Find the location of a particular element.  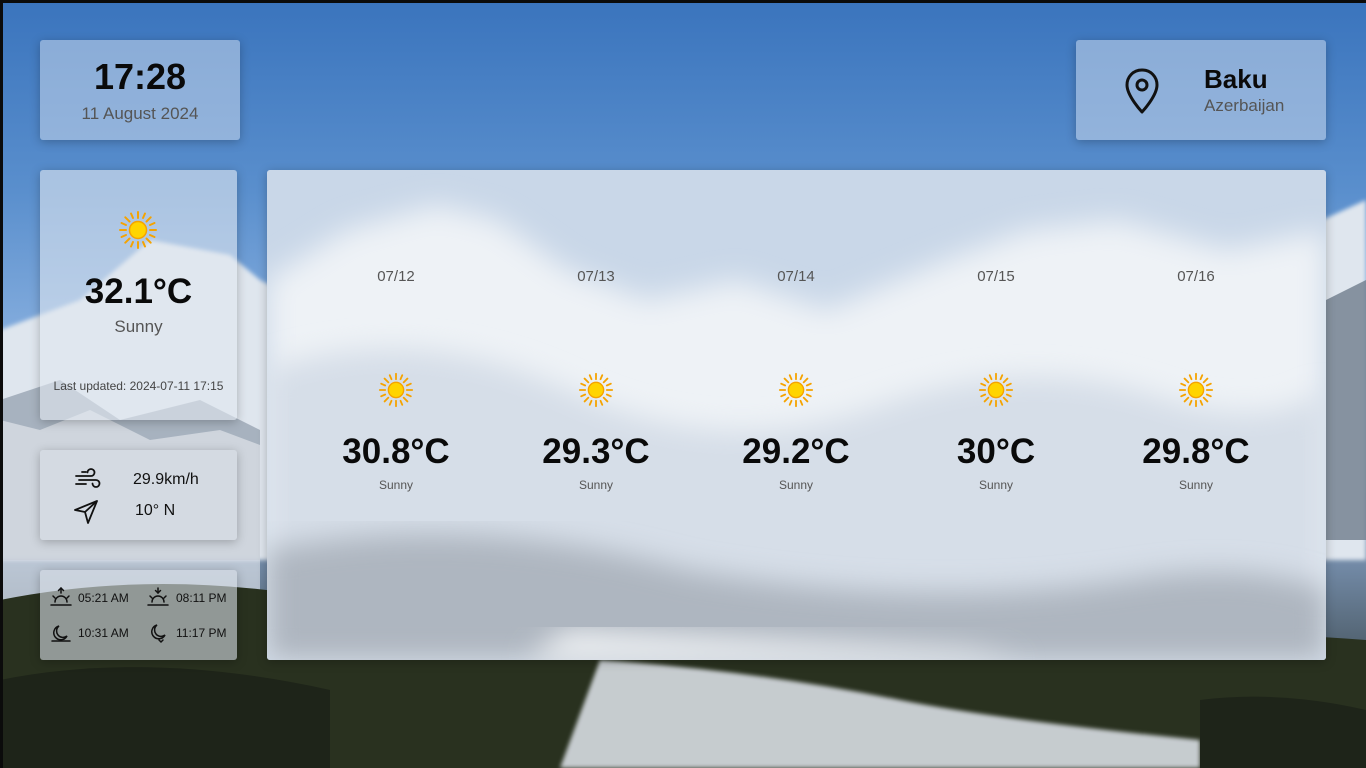

clock-panel: 17:28 11 August 2024 is located at coordinates (140, 90).